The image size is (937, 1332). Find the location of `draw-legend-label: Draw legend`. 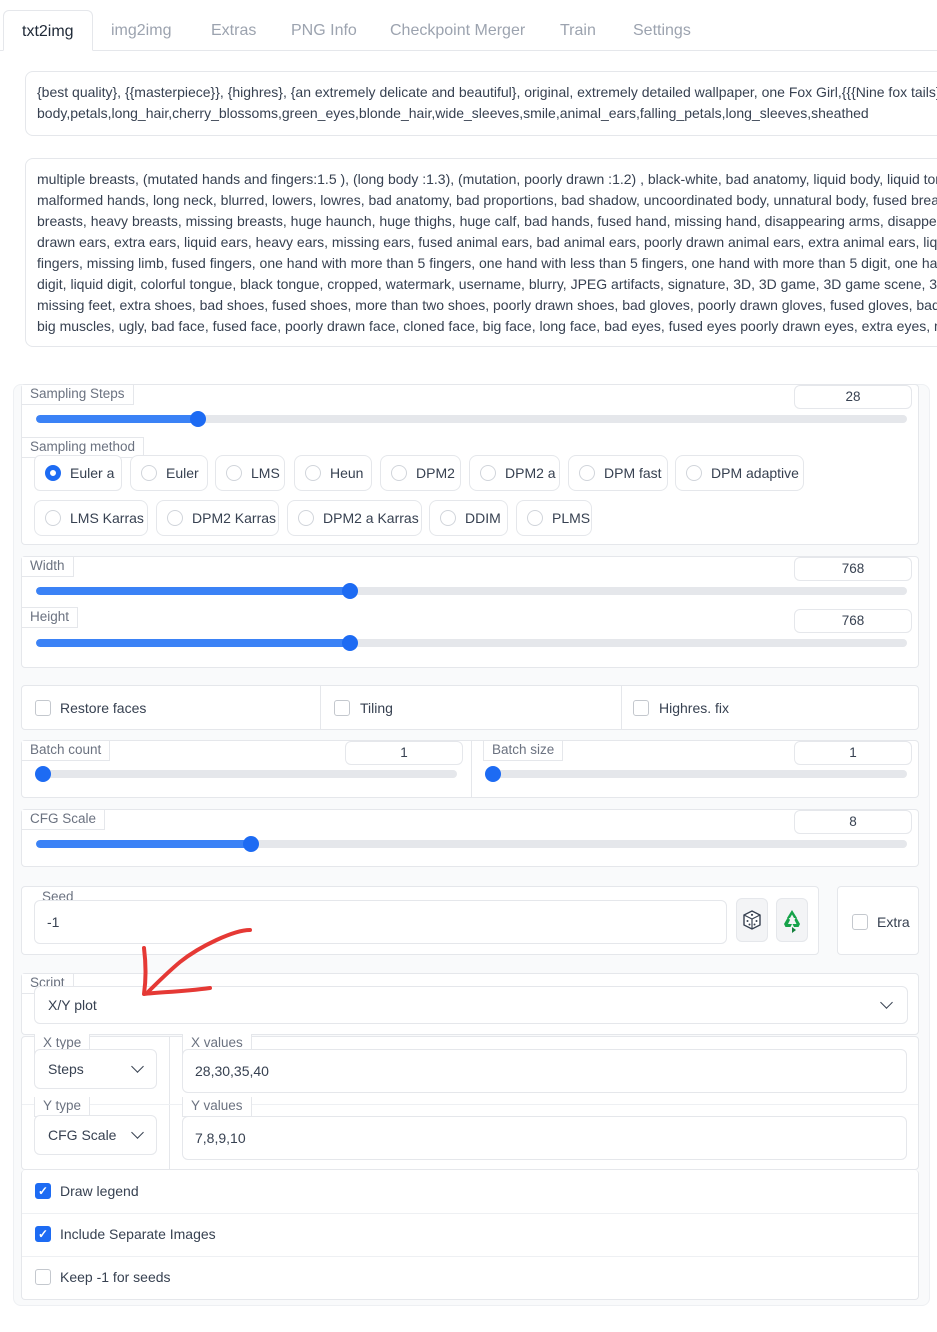

draw-legend-label: Draw legend is located at coordinates (99, 1191).